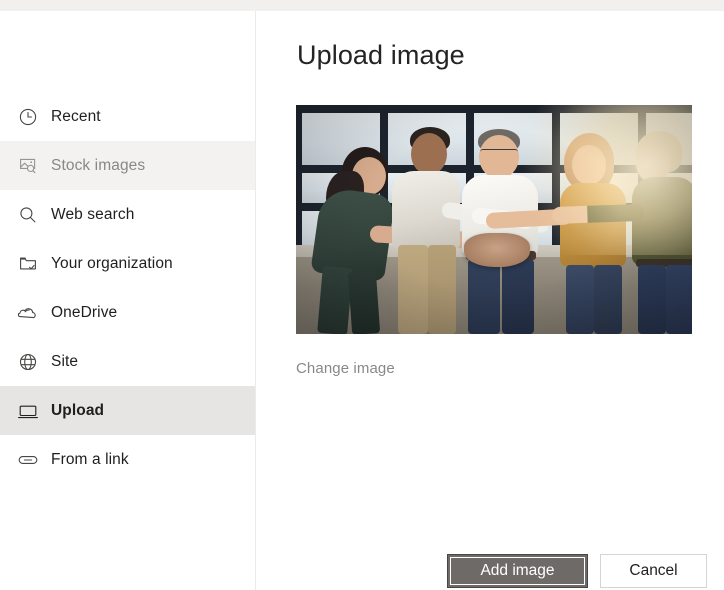  What do you see at coordinates (90, 459) in the screenshot?
I see `sidebar-item-label: From a link` at bounding box center [90, 459].